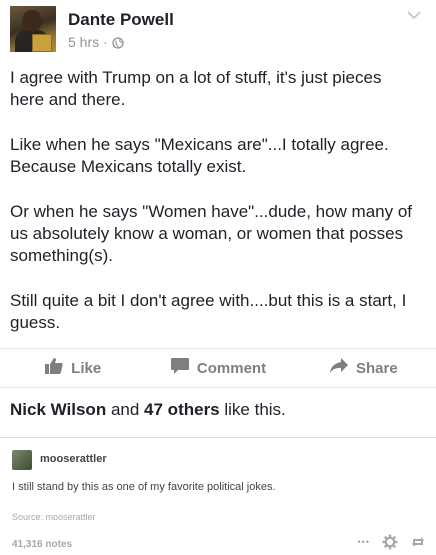 This screenshot has height=555, width=436. I want to click on globe-icon, so click(118, 42).